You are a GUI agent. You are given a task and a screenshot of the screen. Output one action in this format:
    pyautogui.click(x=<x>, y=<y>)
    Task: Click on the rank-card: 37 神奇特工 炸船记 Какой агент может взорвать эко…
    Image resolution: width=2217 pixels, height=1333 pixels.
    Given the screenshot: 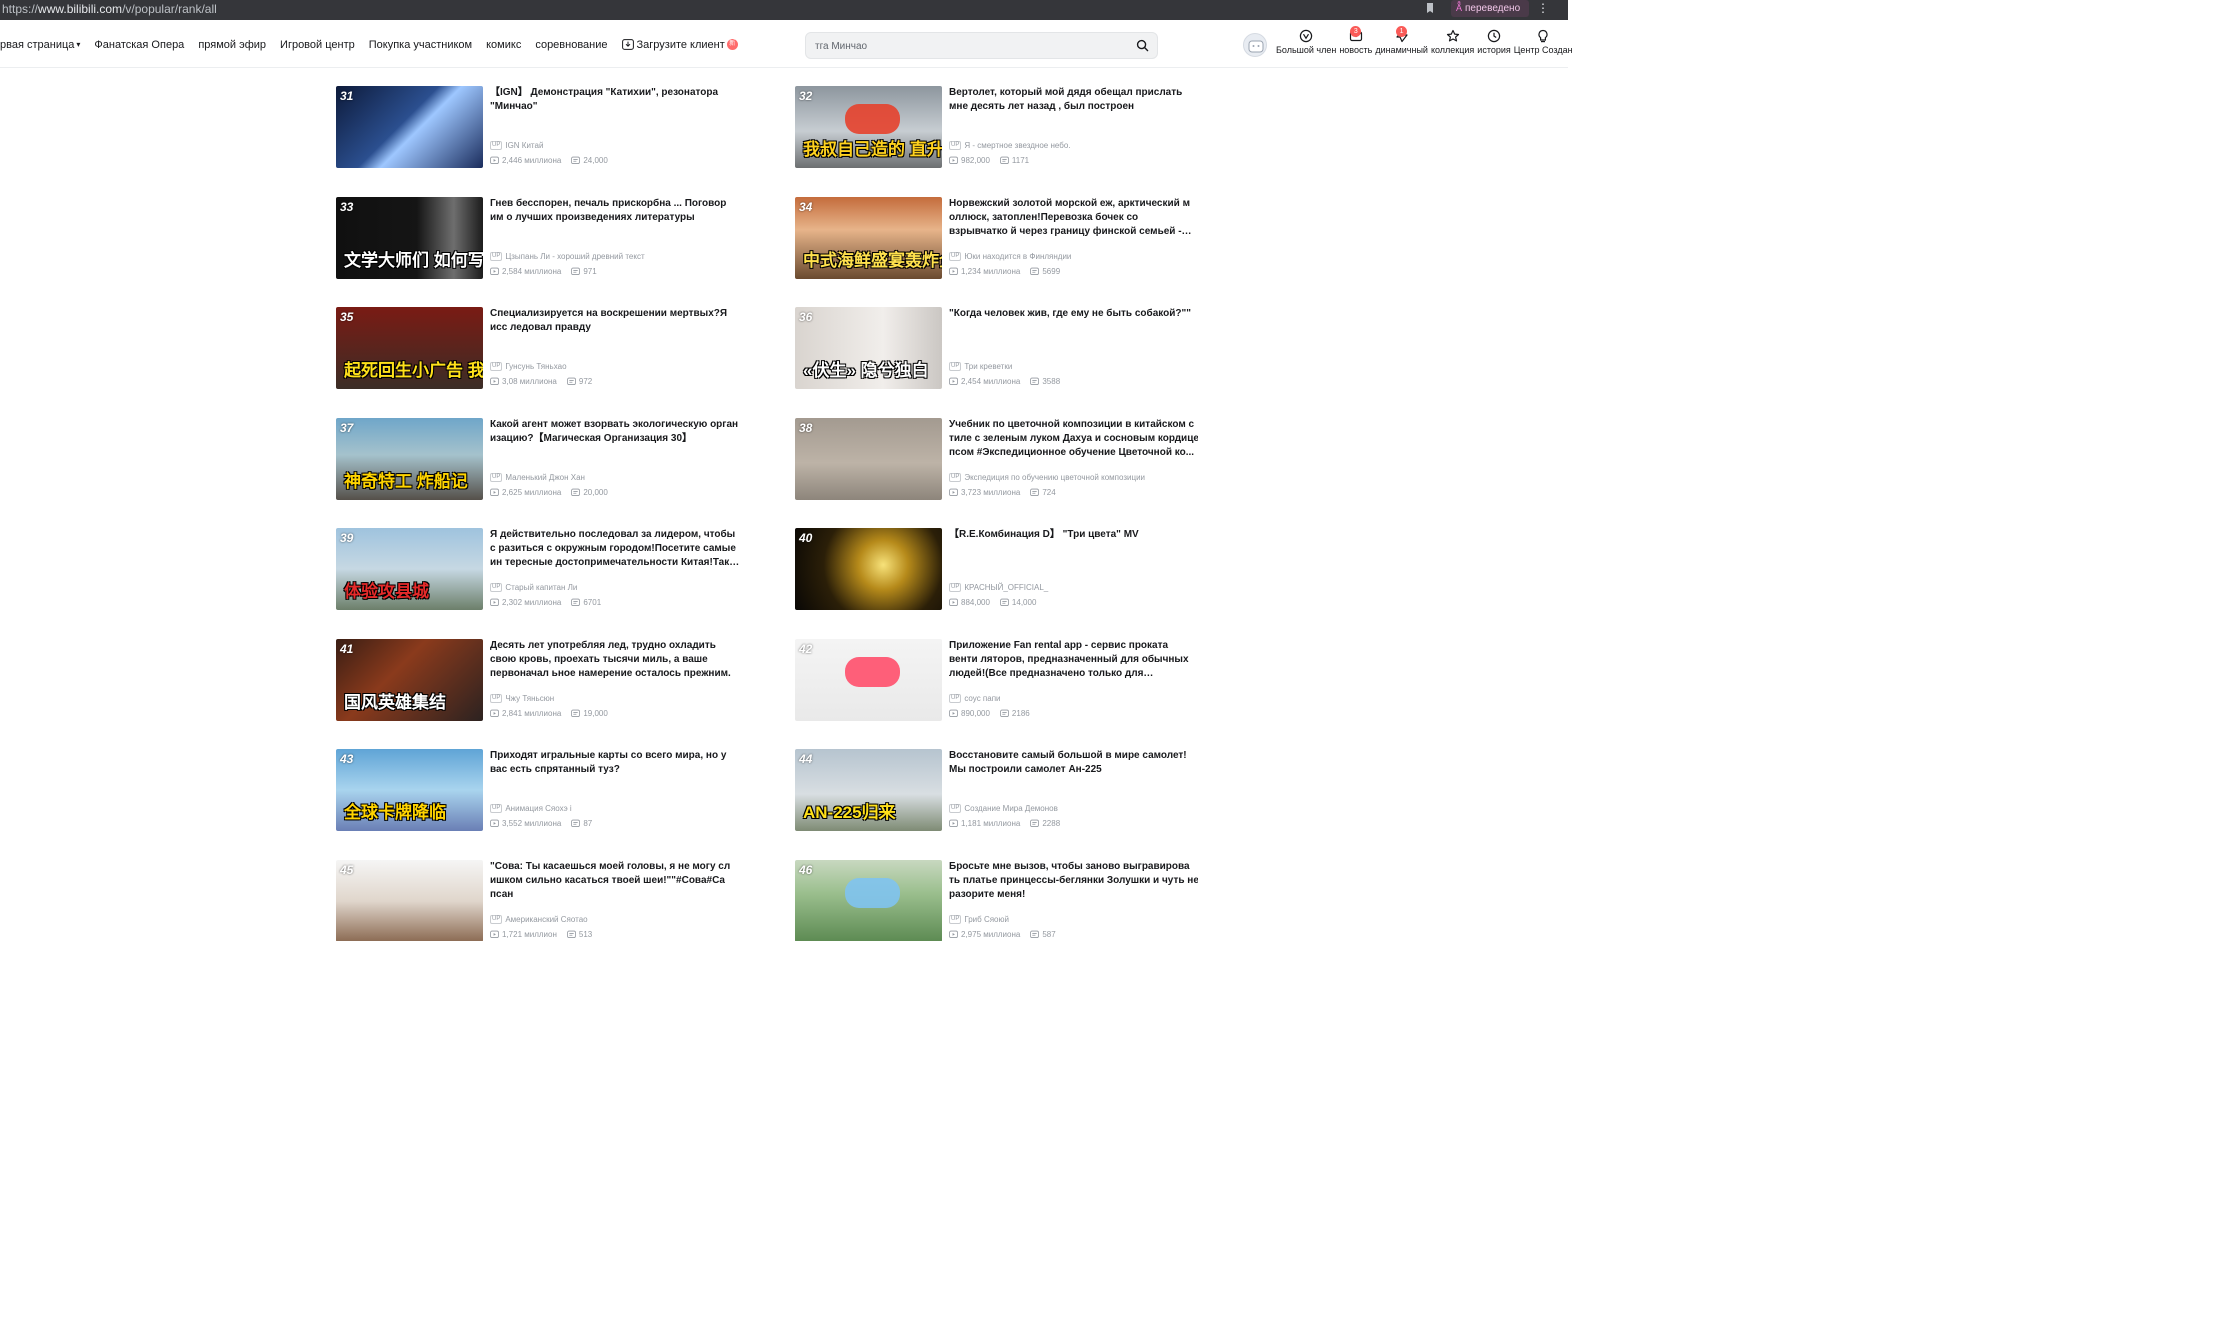 What is the action you would take?
    pyautogui.click(x=538, y=458)
    